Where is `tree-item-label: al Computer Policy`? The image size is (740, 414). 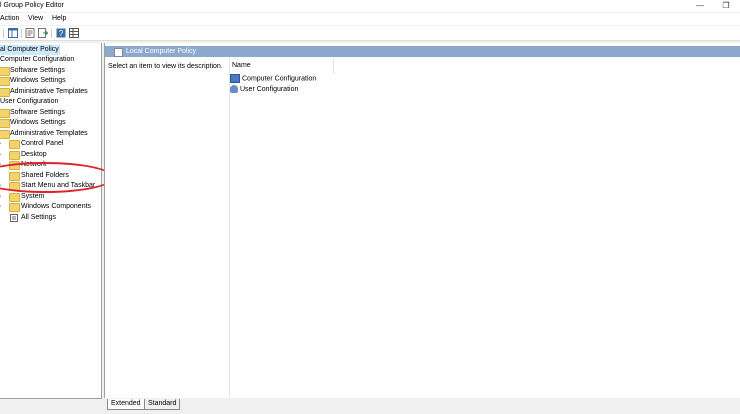 tree-item-label: al Computer Policy is located at coordinates (29, 49).